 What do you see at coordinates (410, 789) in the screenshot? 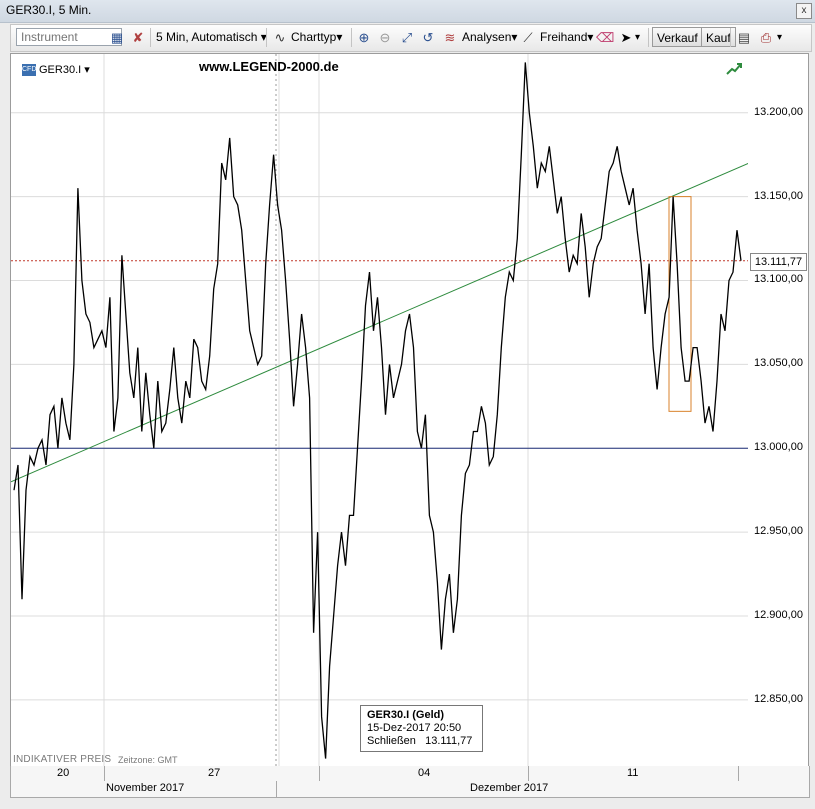
I see `month-axis: November 2017 Dezember 2017` at bounding box center [410, 789].